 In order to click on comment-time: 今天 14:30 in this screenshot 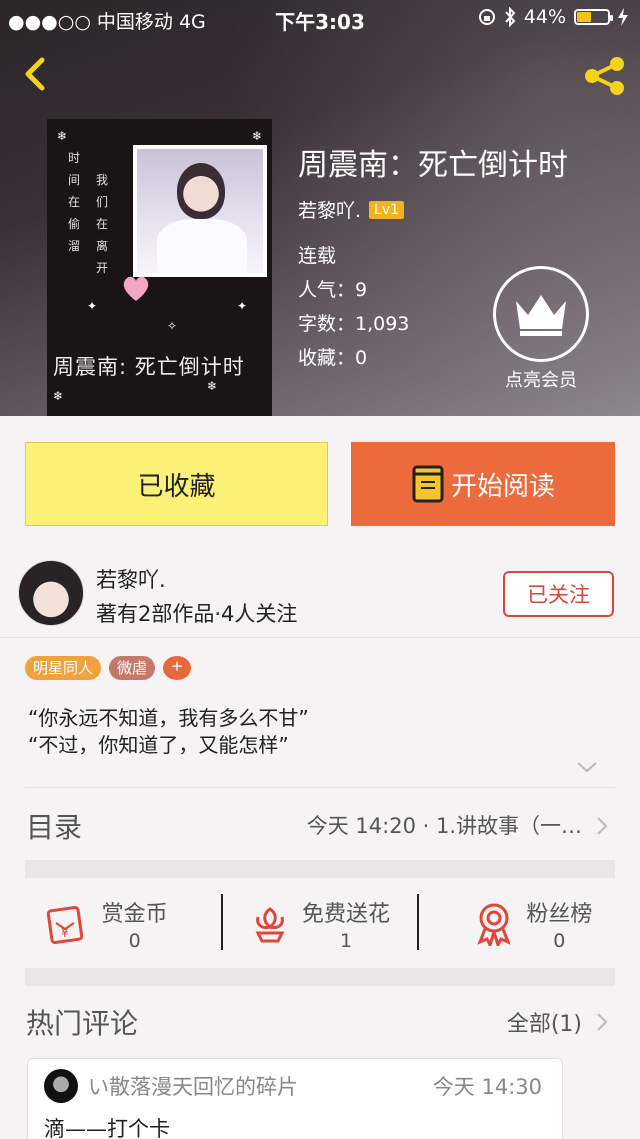, I will do `click(487, 1087)`.